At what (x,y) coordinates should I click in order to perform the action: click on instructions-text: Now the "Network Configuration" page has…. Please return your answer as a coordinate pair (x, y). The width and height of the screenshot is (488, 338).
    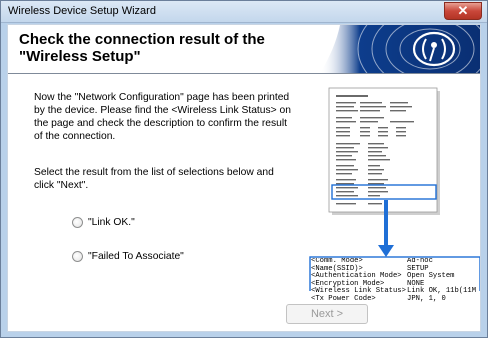
    Looking at the image, I should click on (162, 117).